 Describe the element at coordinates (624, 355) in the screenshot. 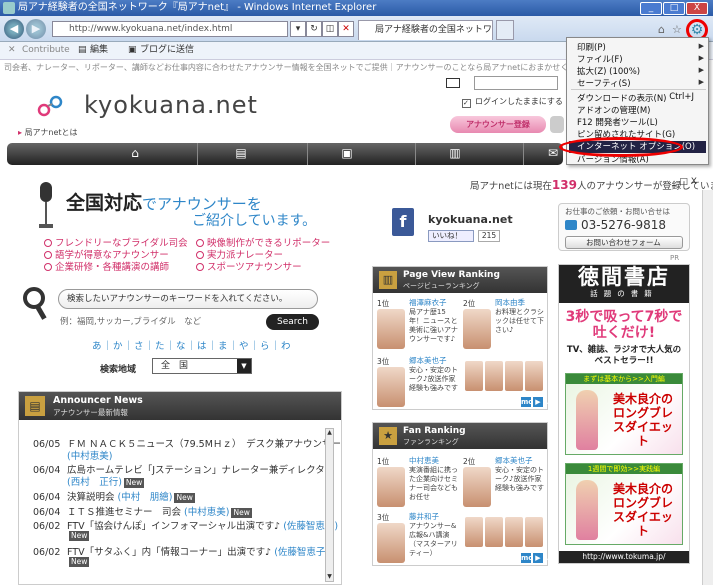

I see `ad-subline: TV、雑誌、ラジオで大人気のベストセラー!!` at that location.